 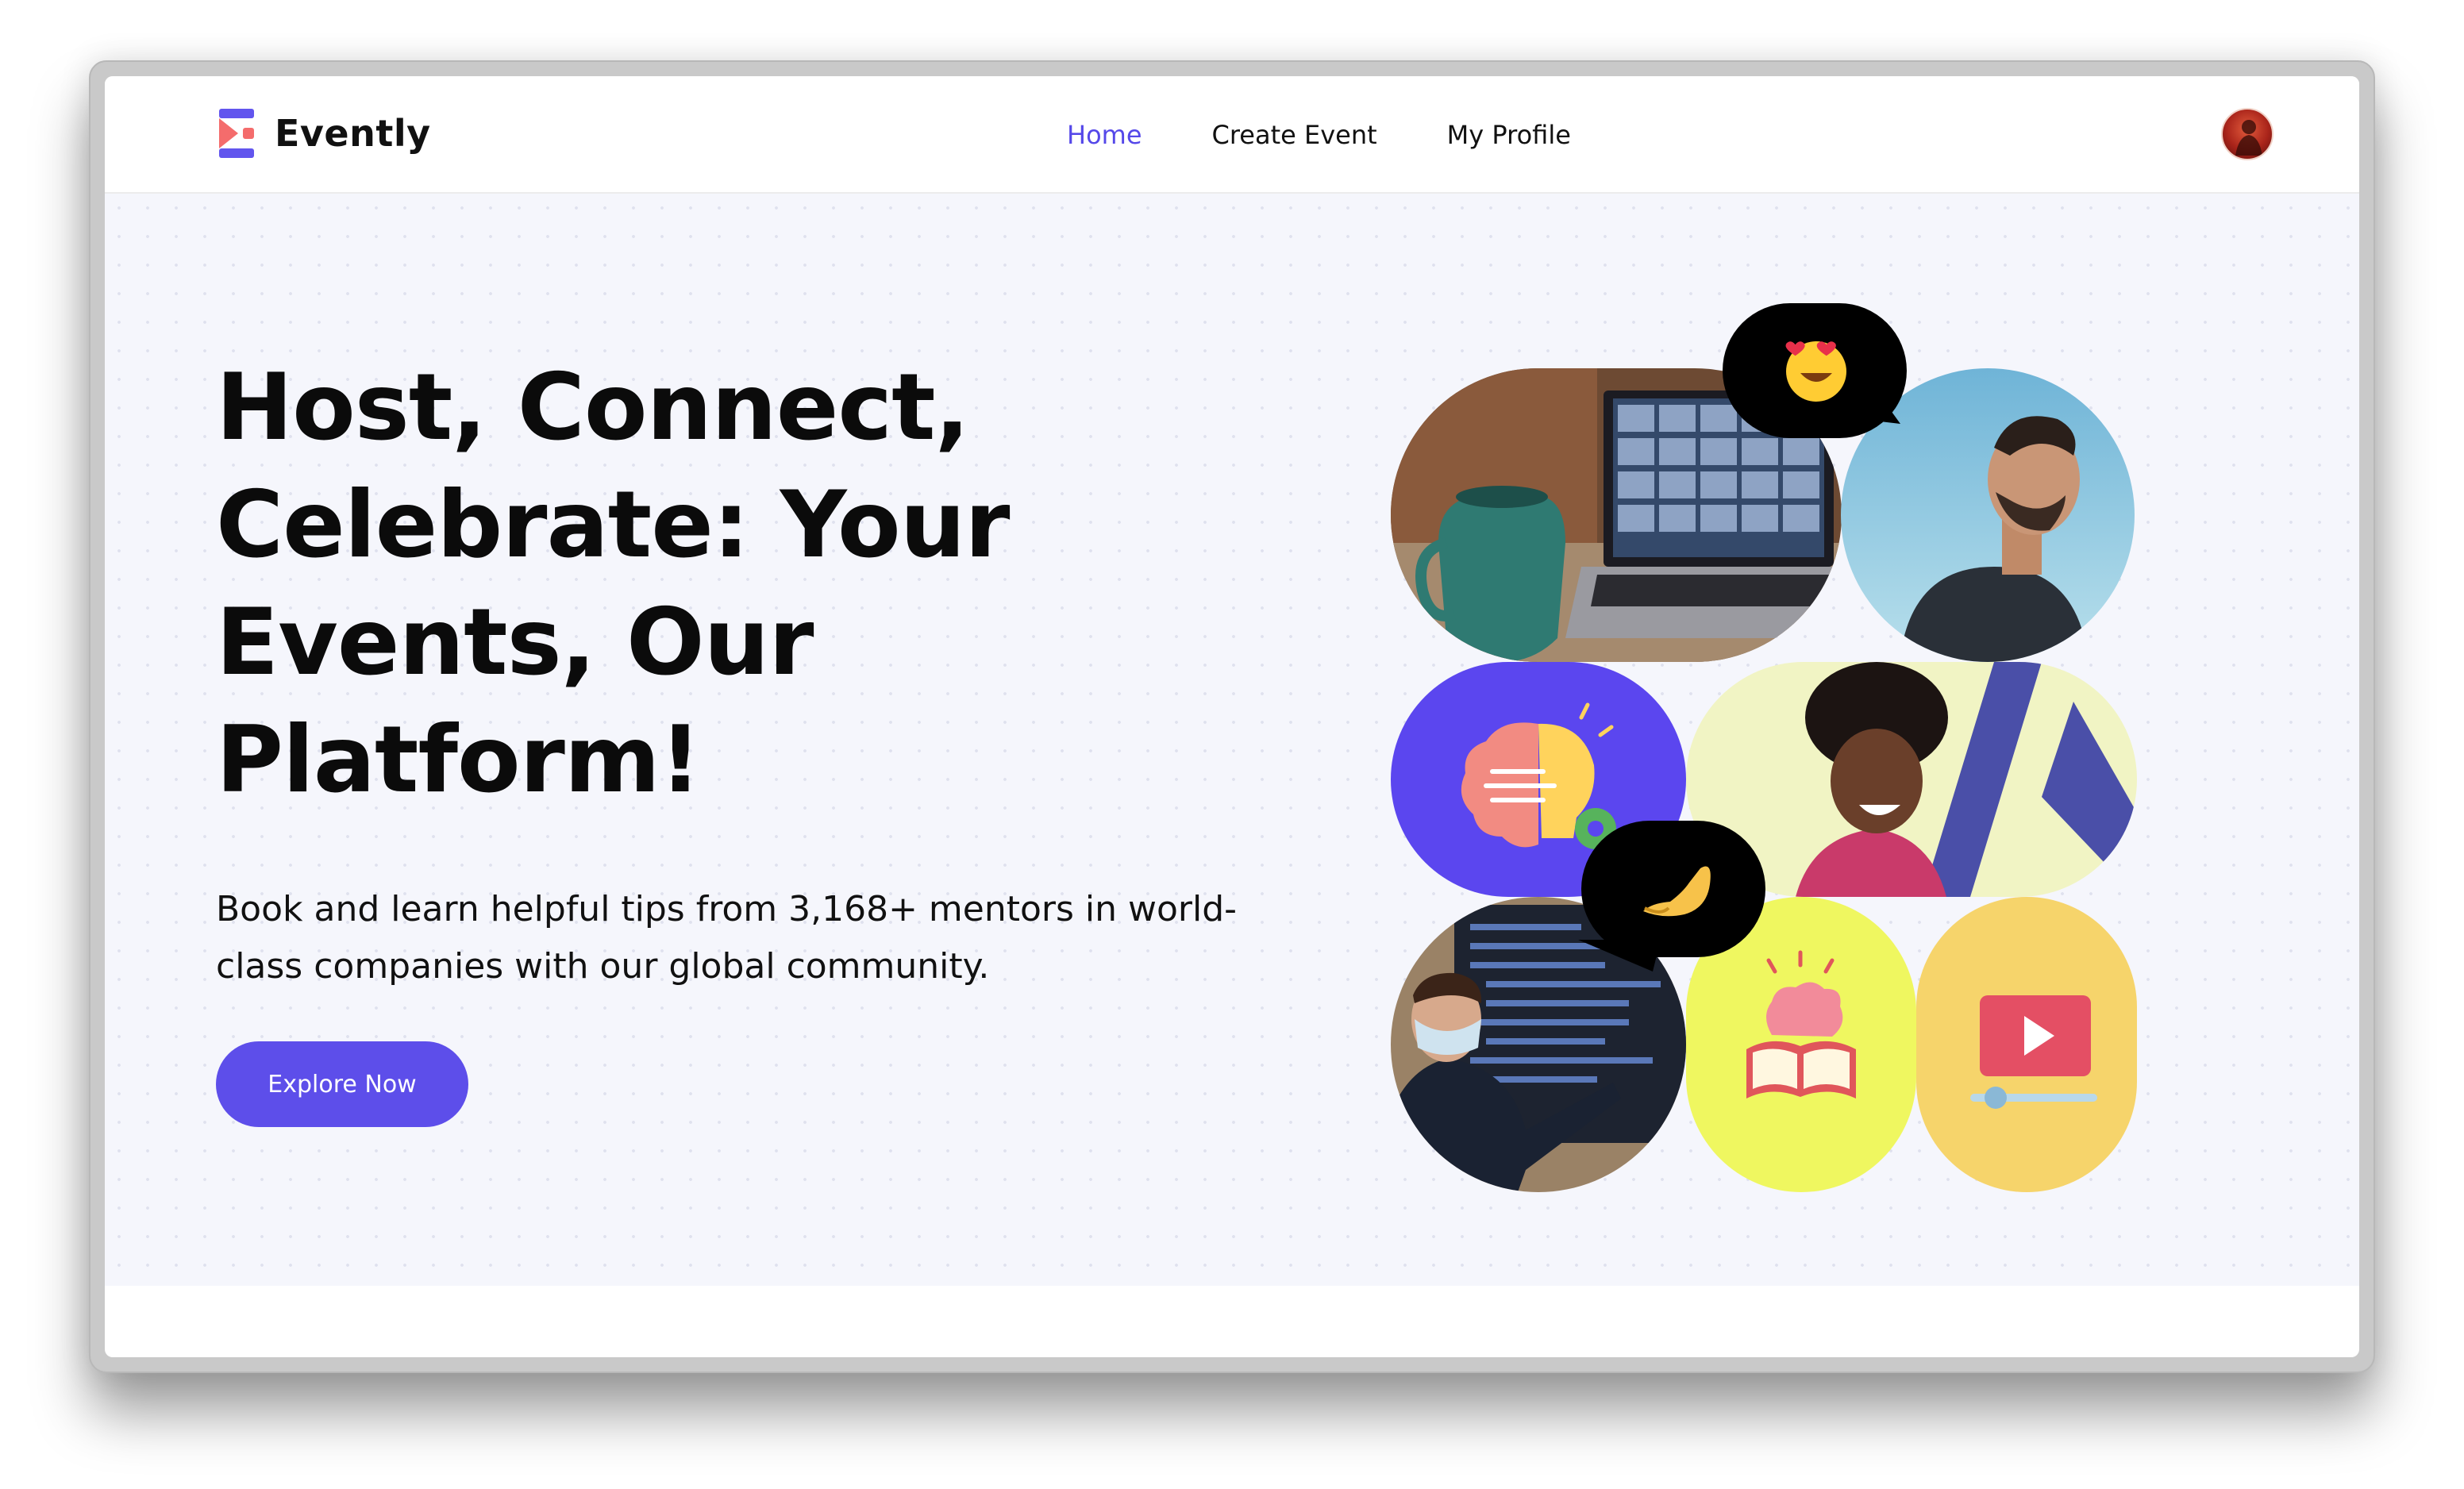 I want to click on heart-eyes-emoji-icon, so click(x=1815, y=371).